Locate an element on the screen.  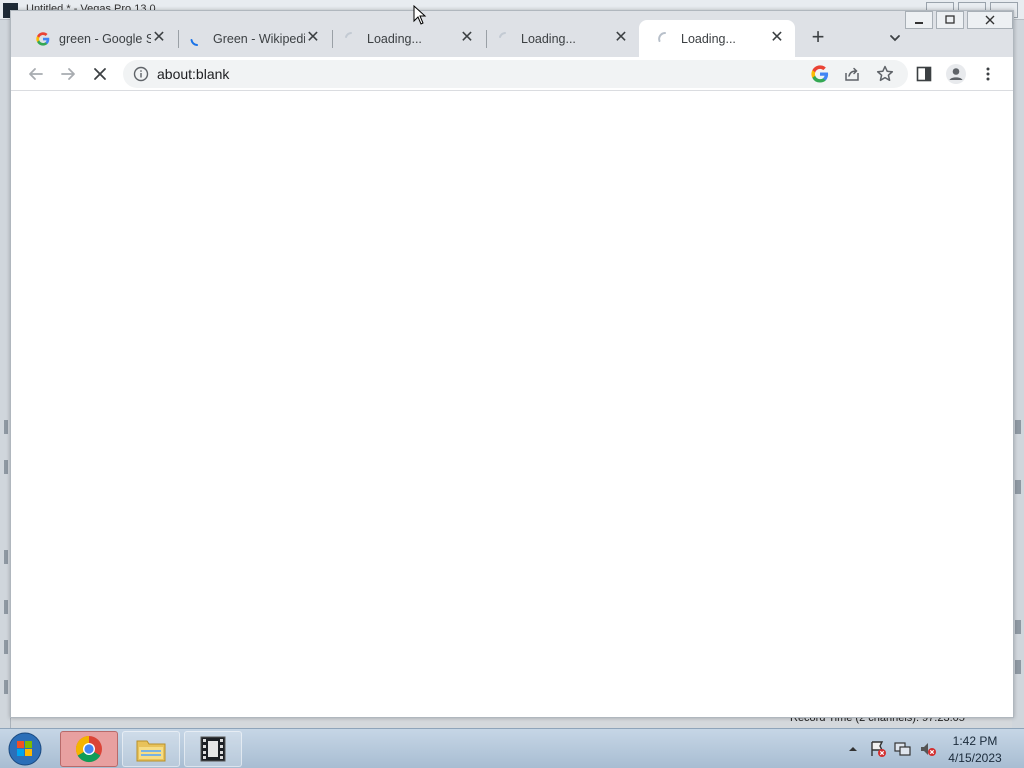
maximize-button is located at coordinates (950, 20).